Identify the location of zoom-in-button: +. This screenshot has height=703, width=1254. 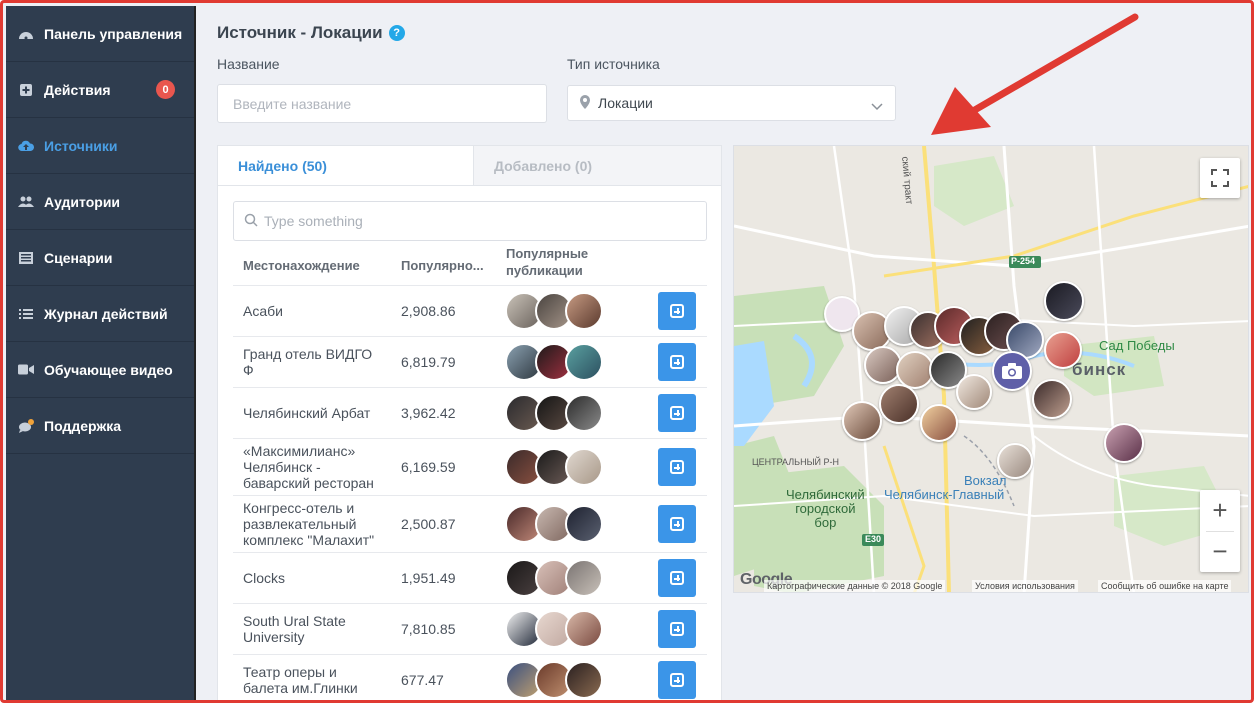
(1219, 511).